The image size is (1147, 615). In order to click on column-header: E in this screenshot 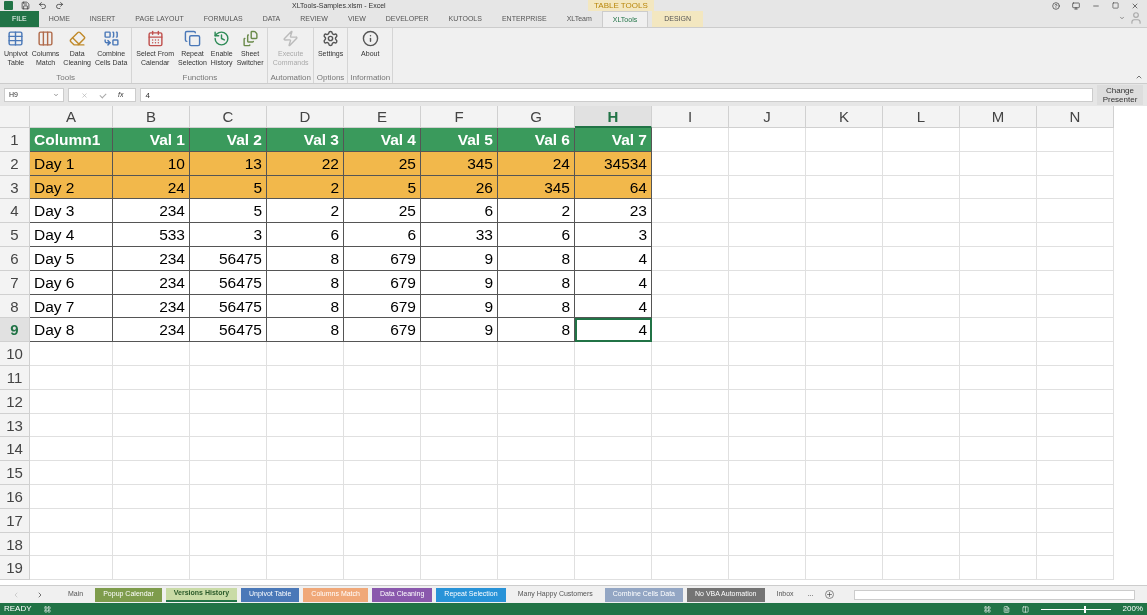, I will do `click(382, 117)`.